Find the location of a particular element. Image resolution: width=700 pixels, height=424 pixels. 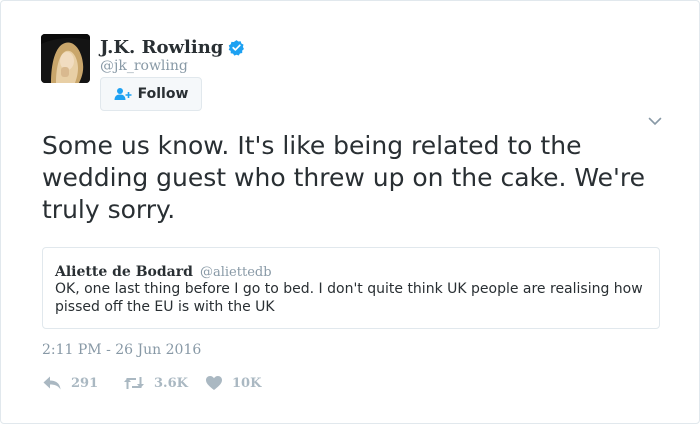

quoted-author-name: Aliette de Bodard is located at coordinates (124, 272).